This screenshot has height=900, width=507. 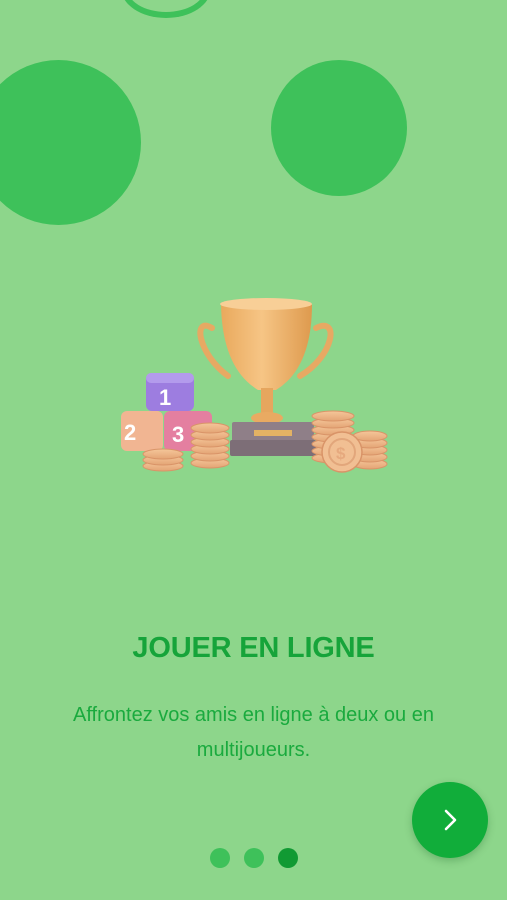 I want to click on decorative-circle-right, so click(x=339, y=128).